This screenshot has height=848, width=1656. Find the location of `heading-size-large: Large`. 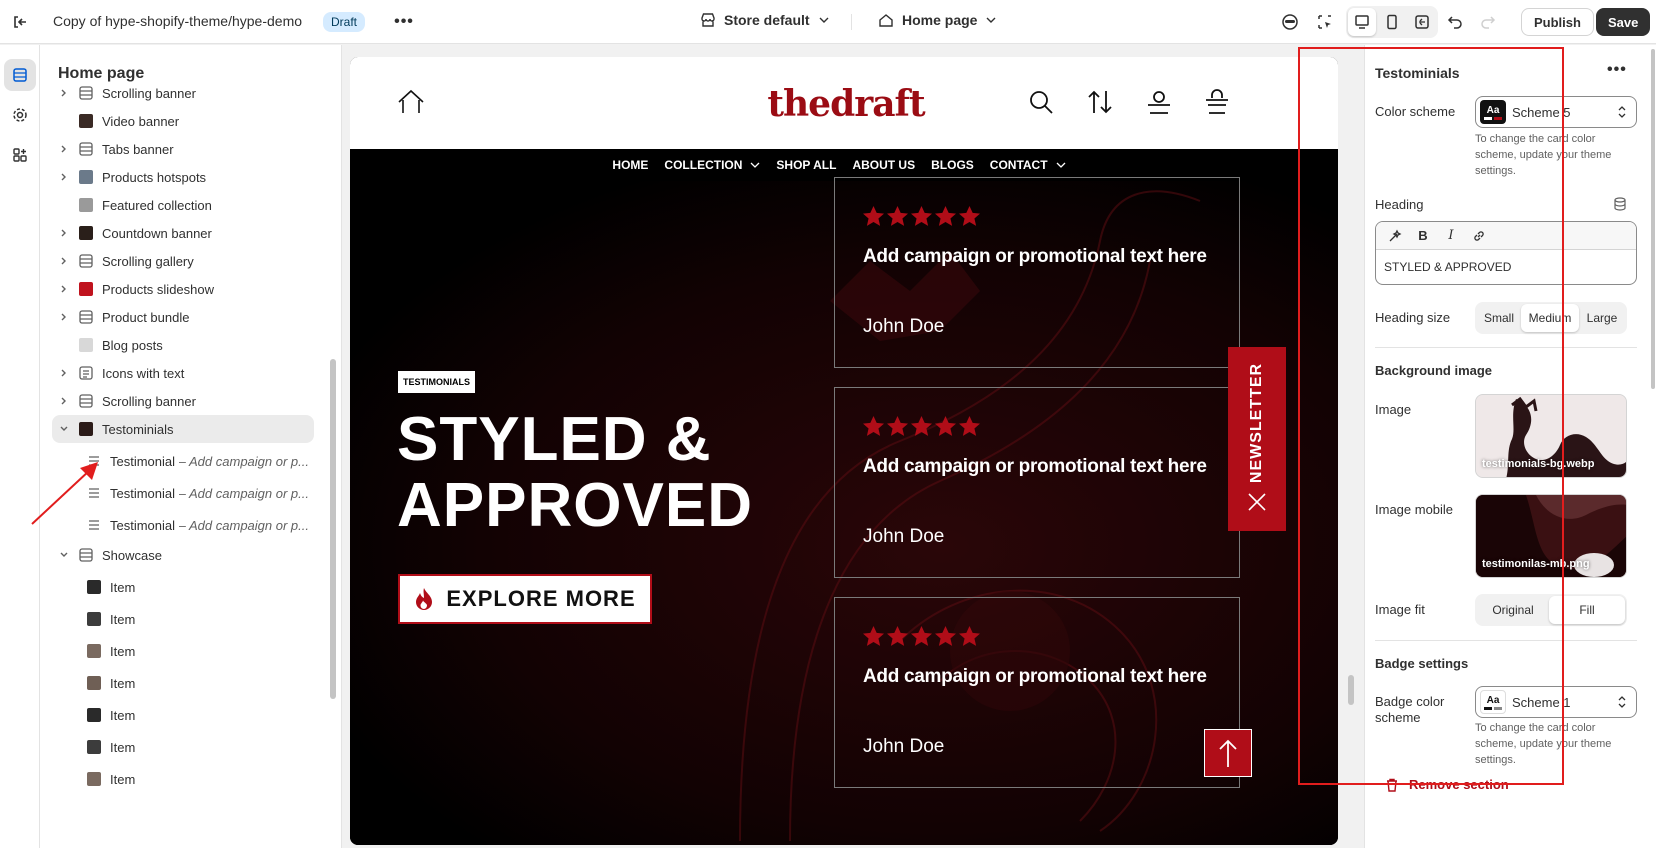

heading-size-large: Large is located at coordinates (1602, 318).